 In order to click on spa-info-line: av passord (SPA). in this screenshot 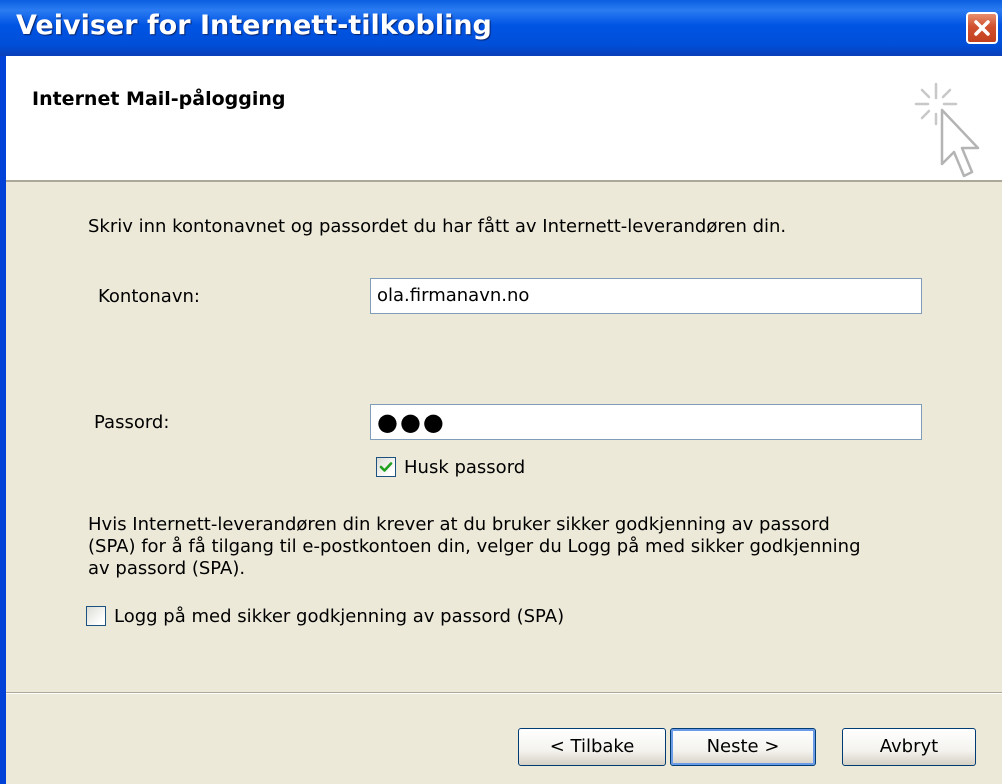, I will do `click(167, 568)`.